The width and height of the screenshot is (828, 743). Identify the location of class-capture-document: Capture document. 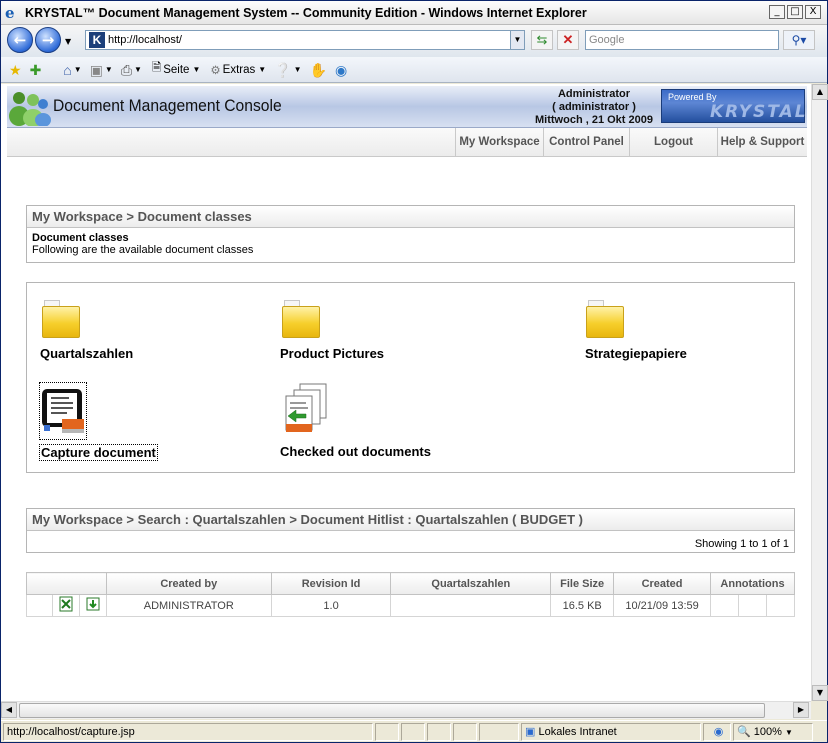
(98, 452).